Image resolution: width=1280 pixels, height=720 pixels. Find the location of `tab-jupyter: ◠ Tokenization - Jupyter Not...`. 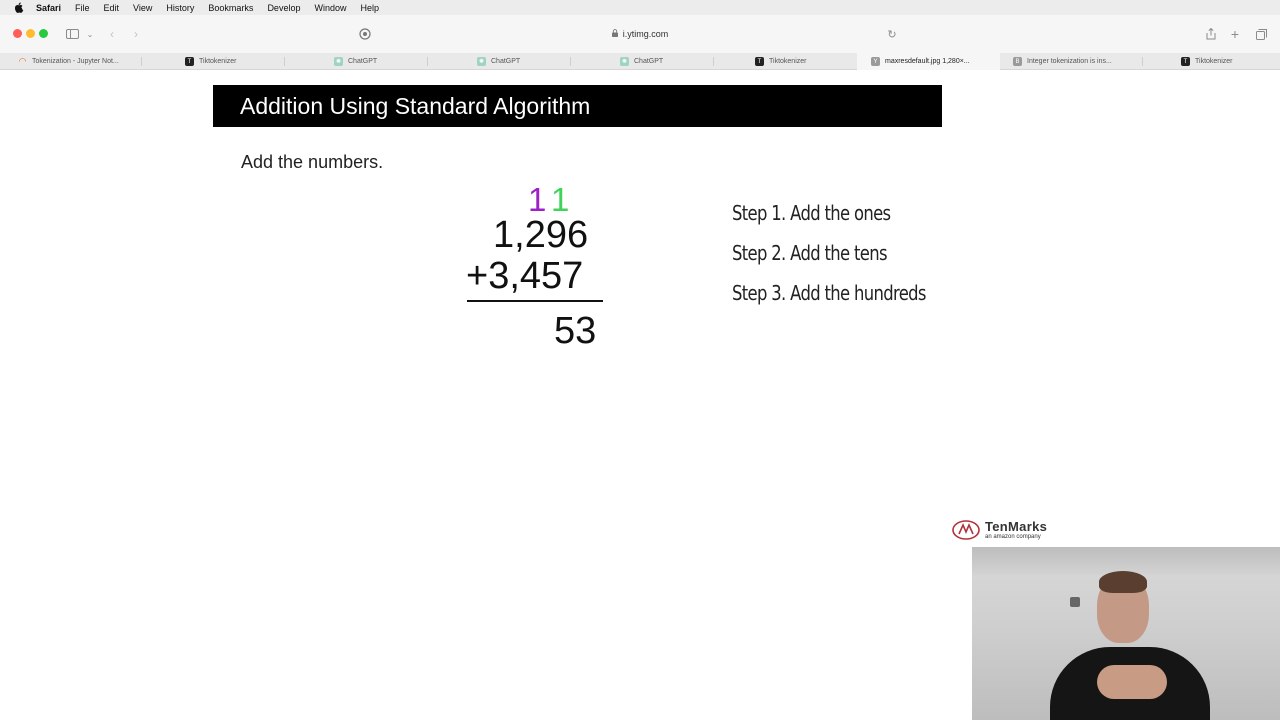

tab-jupyter: ◠ Tokenization - Jupyter Not... is located at coordinates (71, 61).